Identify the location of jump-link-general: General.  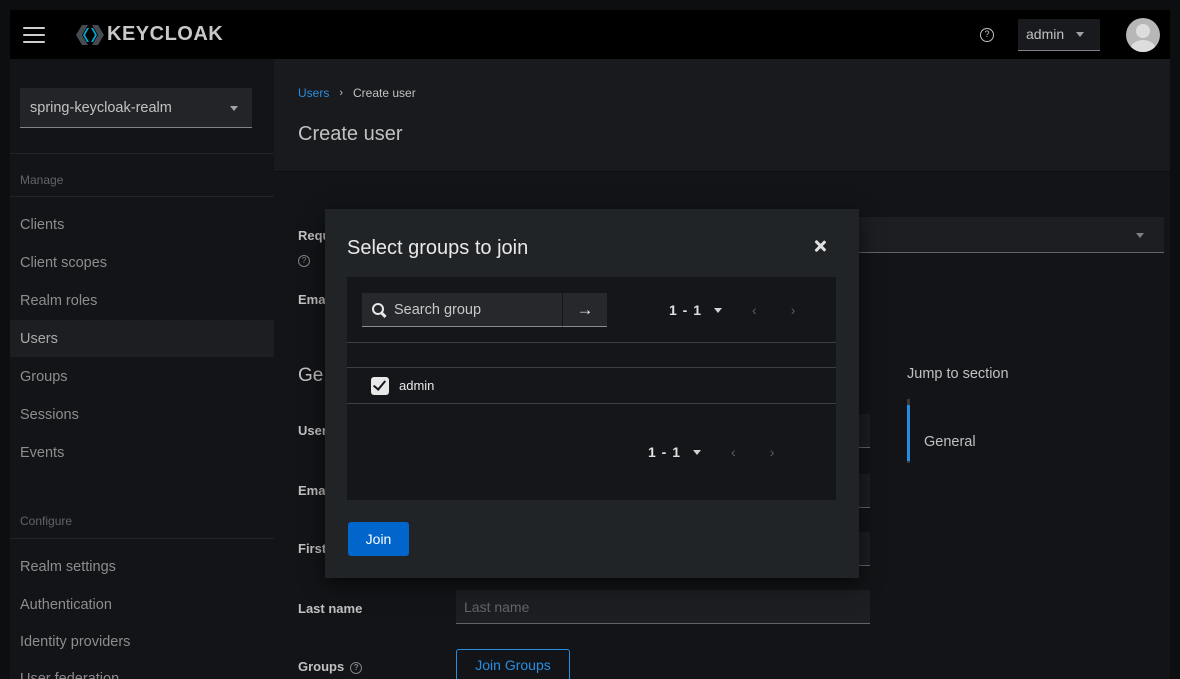
(950, 442).